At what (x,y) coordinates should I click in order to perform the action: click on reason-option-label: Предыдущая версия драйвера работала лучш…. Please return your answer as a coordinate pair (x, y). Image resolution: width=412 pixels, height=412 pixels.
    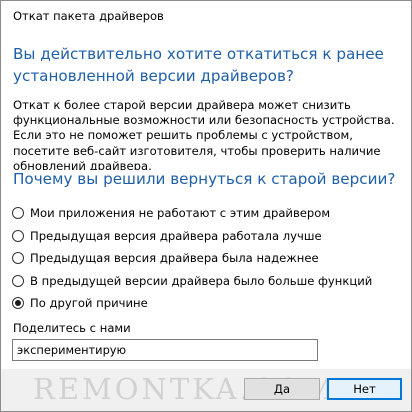
    Looking at the image, I should click on (176, 235).